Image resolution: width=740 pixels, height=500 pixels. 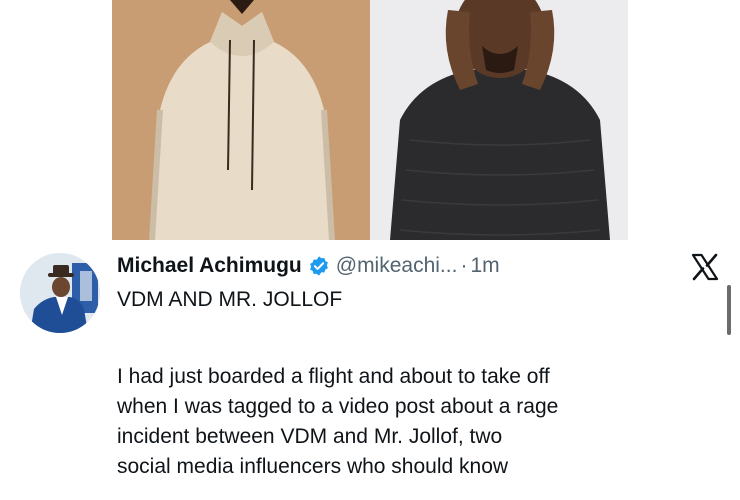 What do you see at coordinates (209, 266) in the screenshot?
I see `author-name: Michael Achimugu` at bounding box center [209, 266].